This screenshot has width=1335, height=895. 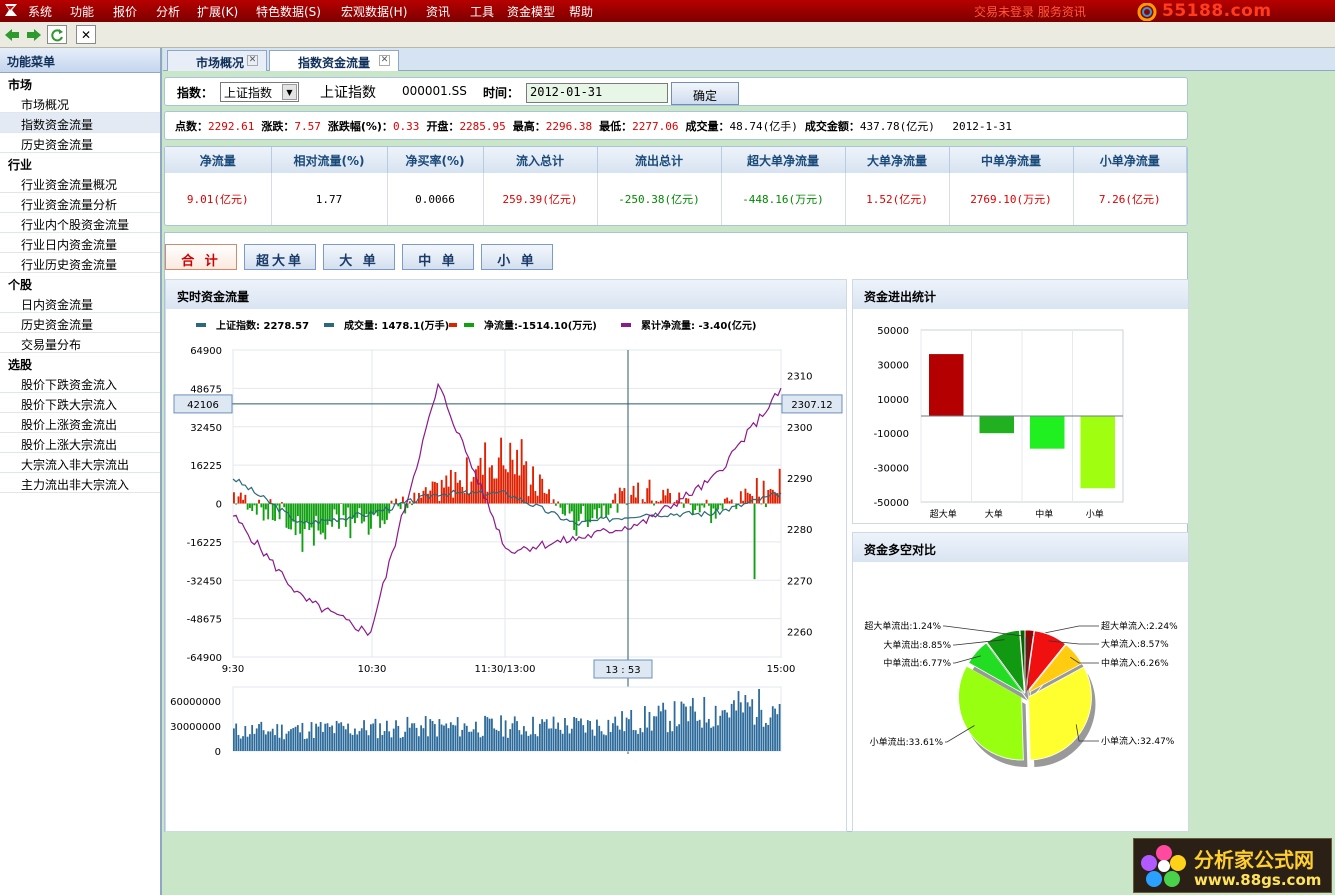 What do you see at coordinates (80, 323) in the screenshot?
I see `sidebar-item-stock-history-flow: 历史资金流量` at bounding box center [80, 323].